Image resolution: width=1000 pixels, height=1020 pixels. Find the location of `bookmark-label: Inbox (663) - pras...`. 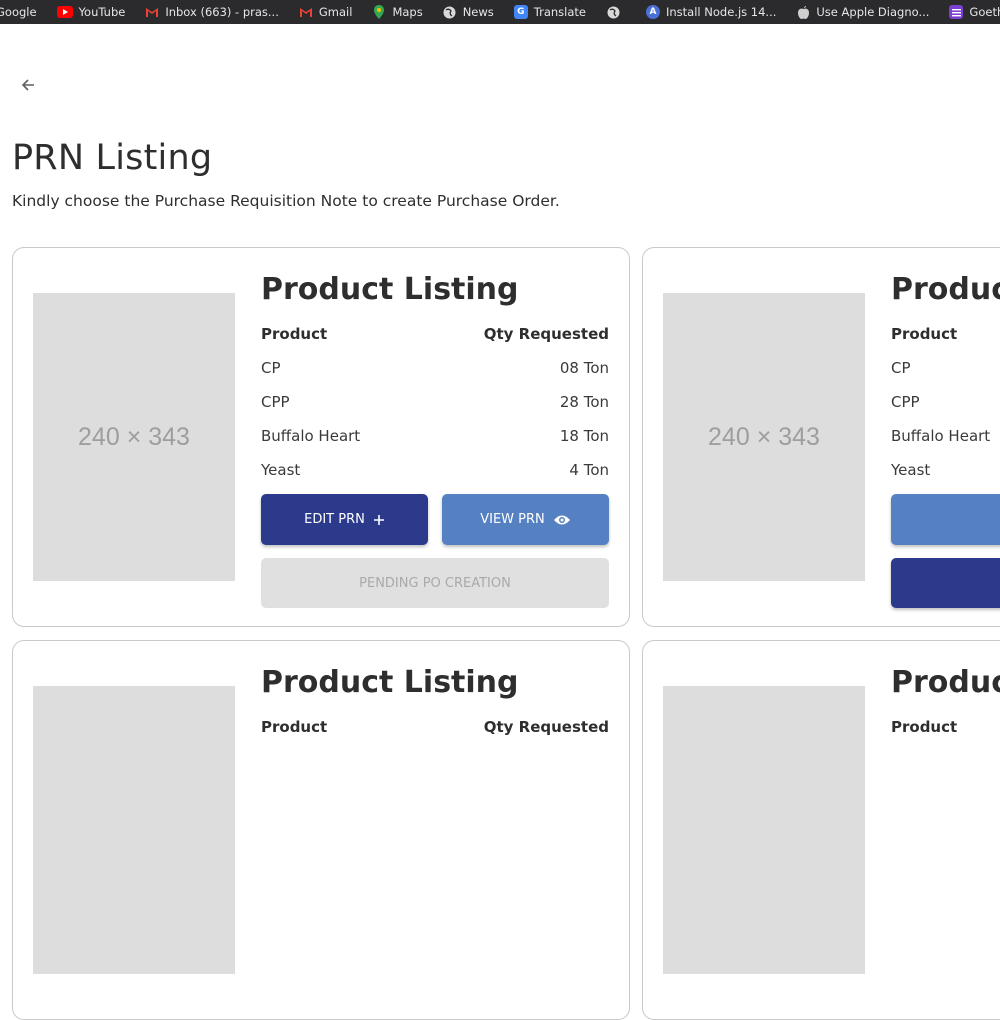

bookmark-label: Inbox (663) - pras... is located at coordinates (222, 12).